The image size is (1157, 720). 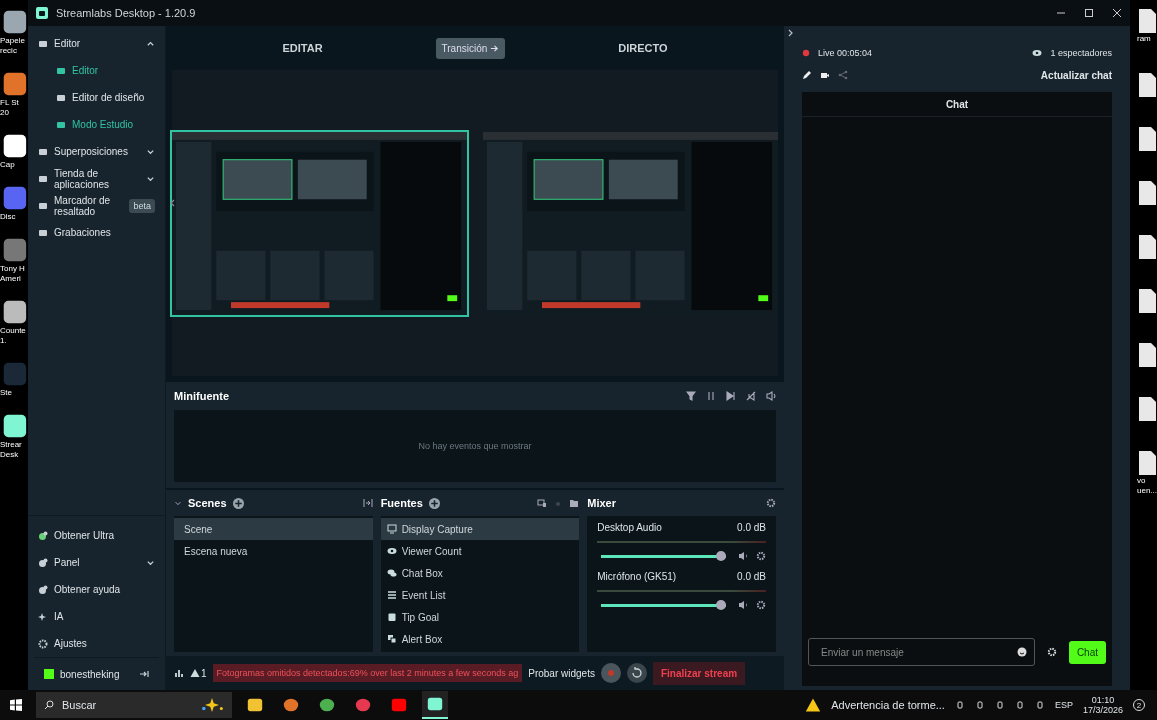 I want to click on maximize-icon, so click(x=1089, y=13).